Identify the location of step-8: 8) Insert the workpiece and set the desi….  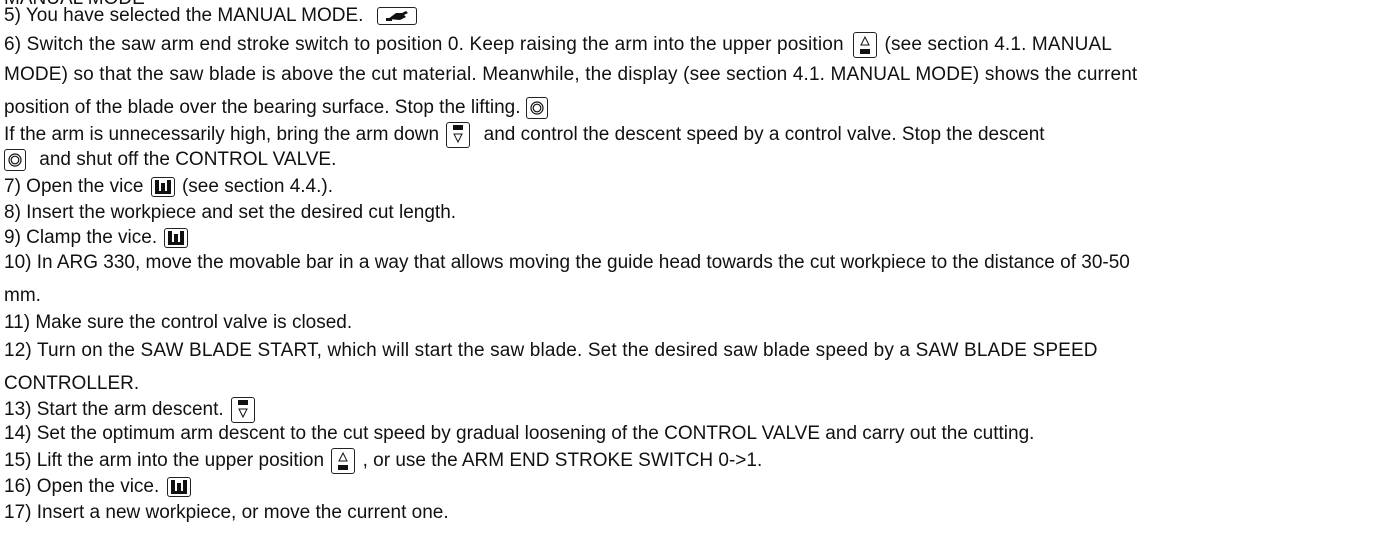
(230, 212).